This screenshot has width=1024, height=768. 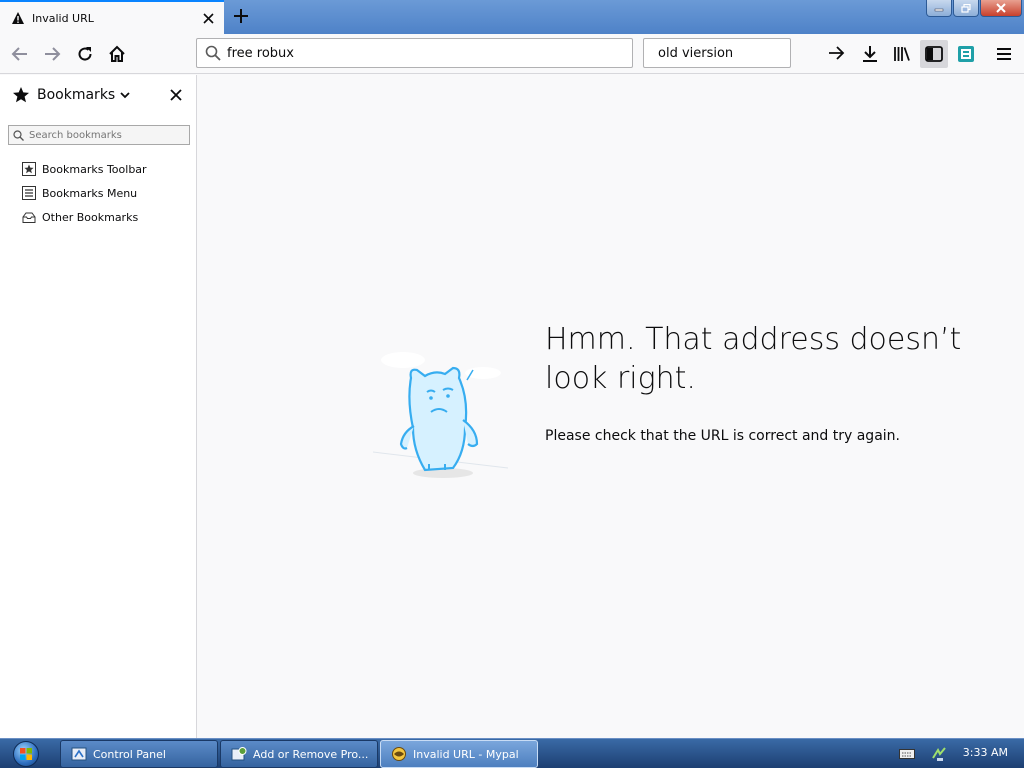 What do you see at coordinates (241, 16) in the screenshot?
I see `new-tab-button` at bounding box center [241, 16].